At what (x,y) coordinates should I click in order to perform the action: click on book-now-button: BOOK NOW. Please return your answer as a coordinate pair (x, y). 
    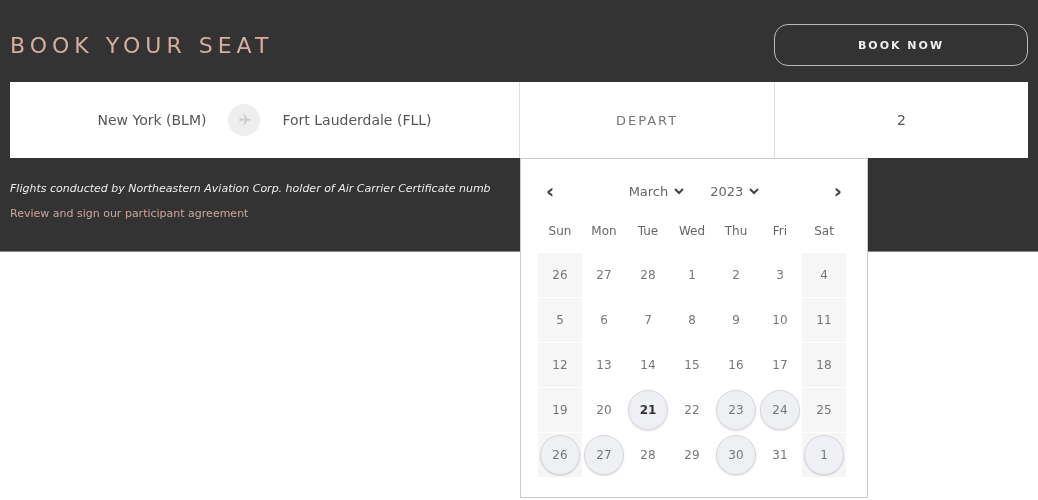
    Looking at the image, I should click on (901, 45).